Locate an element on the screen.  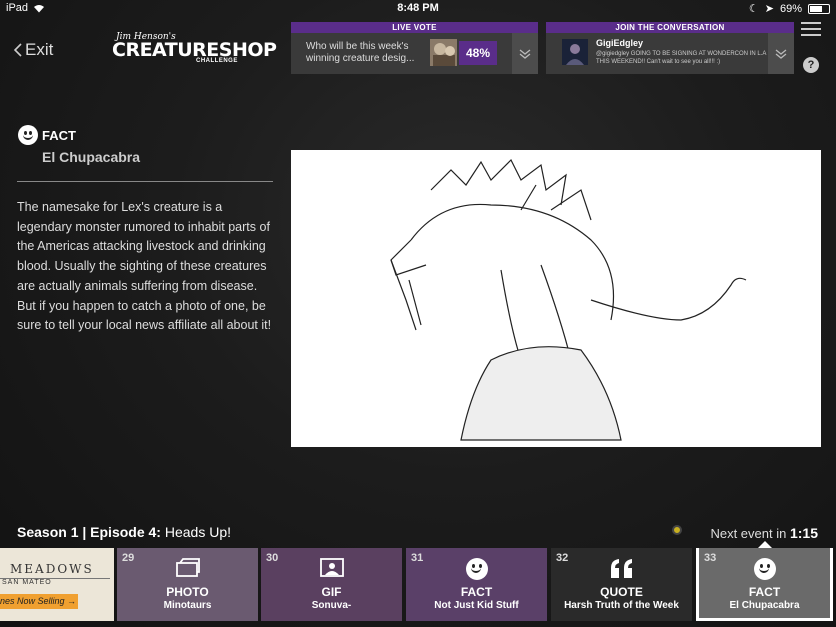
tile-type: PHOTO is located at coordinates (187, 592).